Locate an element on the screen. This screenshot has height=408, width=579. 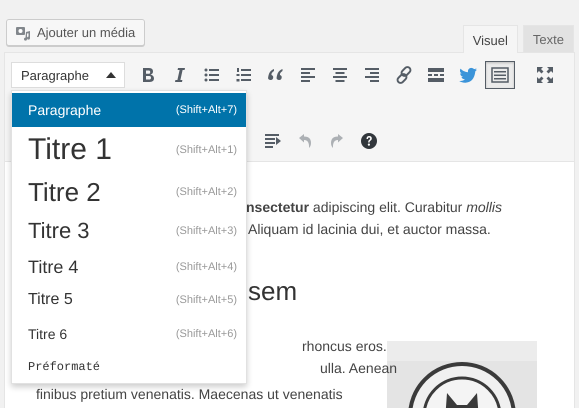
paragraph-text: finibus pretium venenatis. Maecenas ut venenatis is located at coordinates (189, 394).